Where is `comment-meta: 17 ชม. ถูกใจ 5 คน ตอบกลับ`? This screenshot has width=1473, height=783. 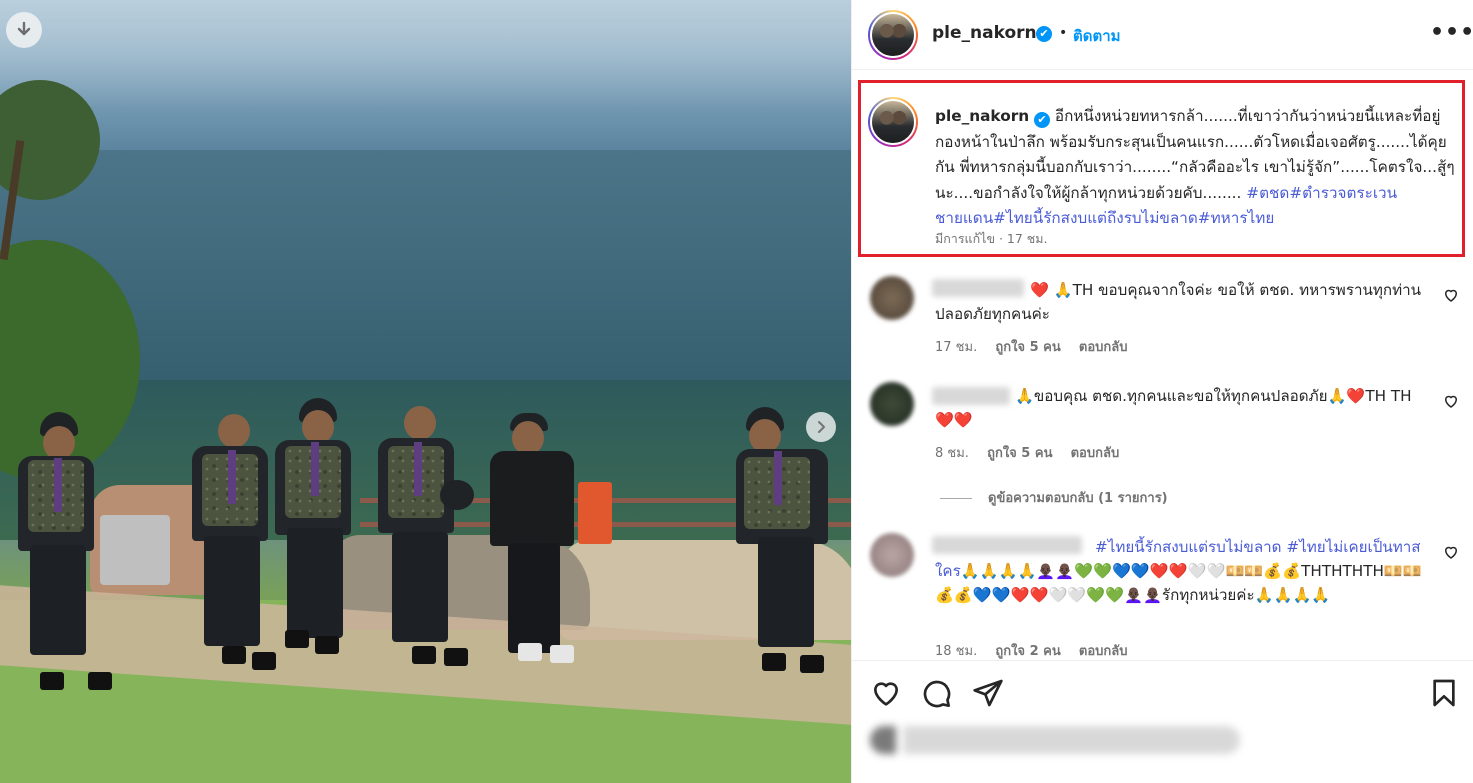 comment-meta: 17 ชม. ถูกใจ 5 คน ตอบกลับ is located at coordinates (1038, 346).